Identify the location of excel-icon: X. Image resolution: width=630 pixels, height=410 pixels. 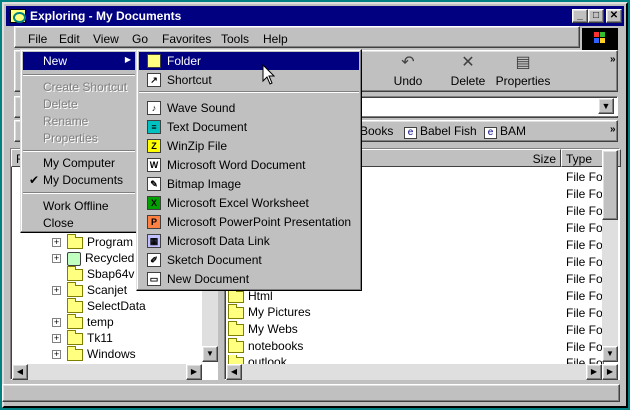
(154, 203).